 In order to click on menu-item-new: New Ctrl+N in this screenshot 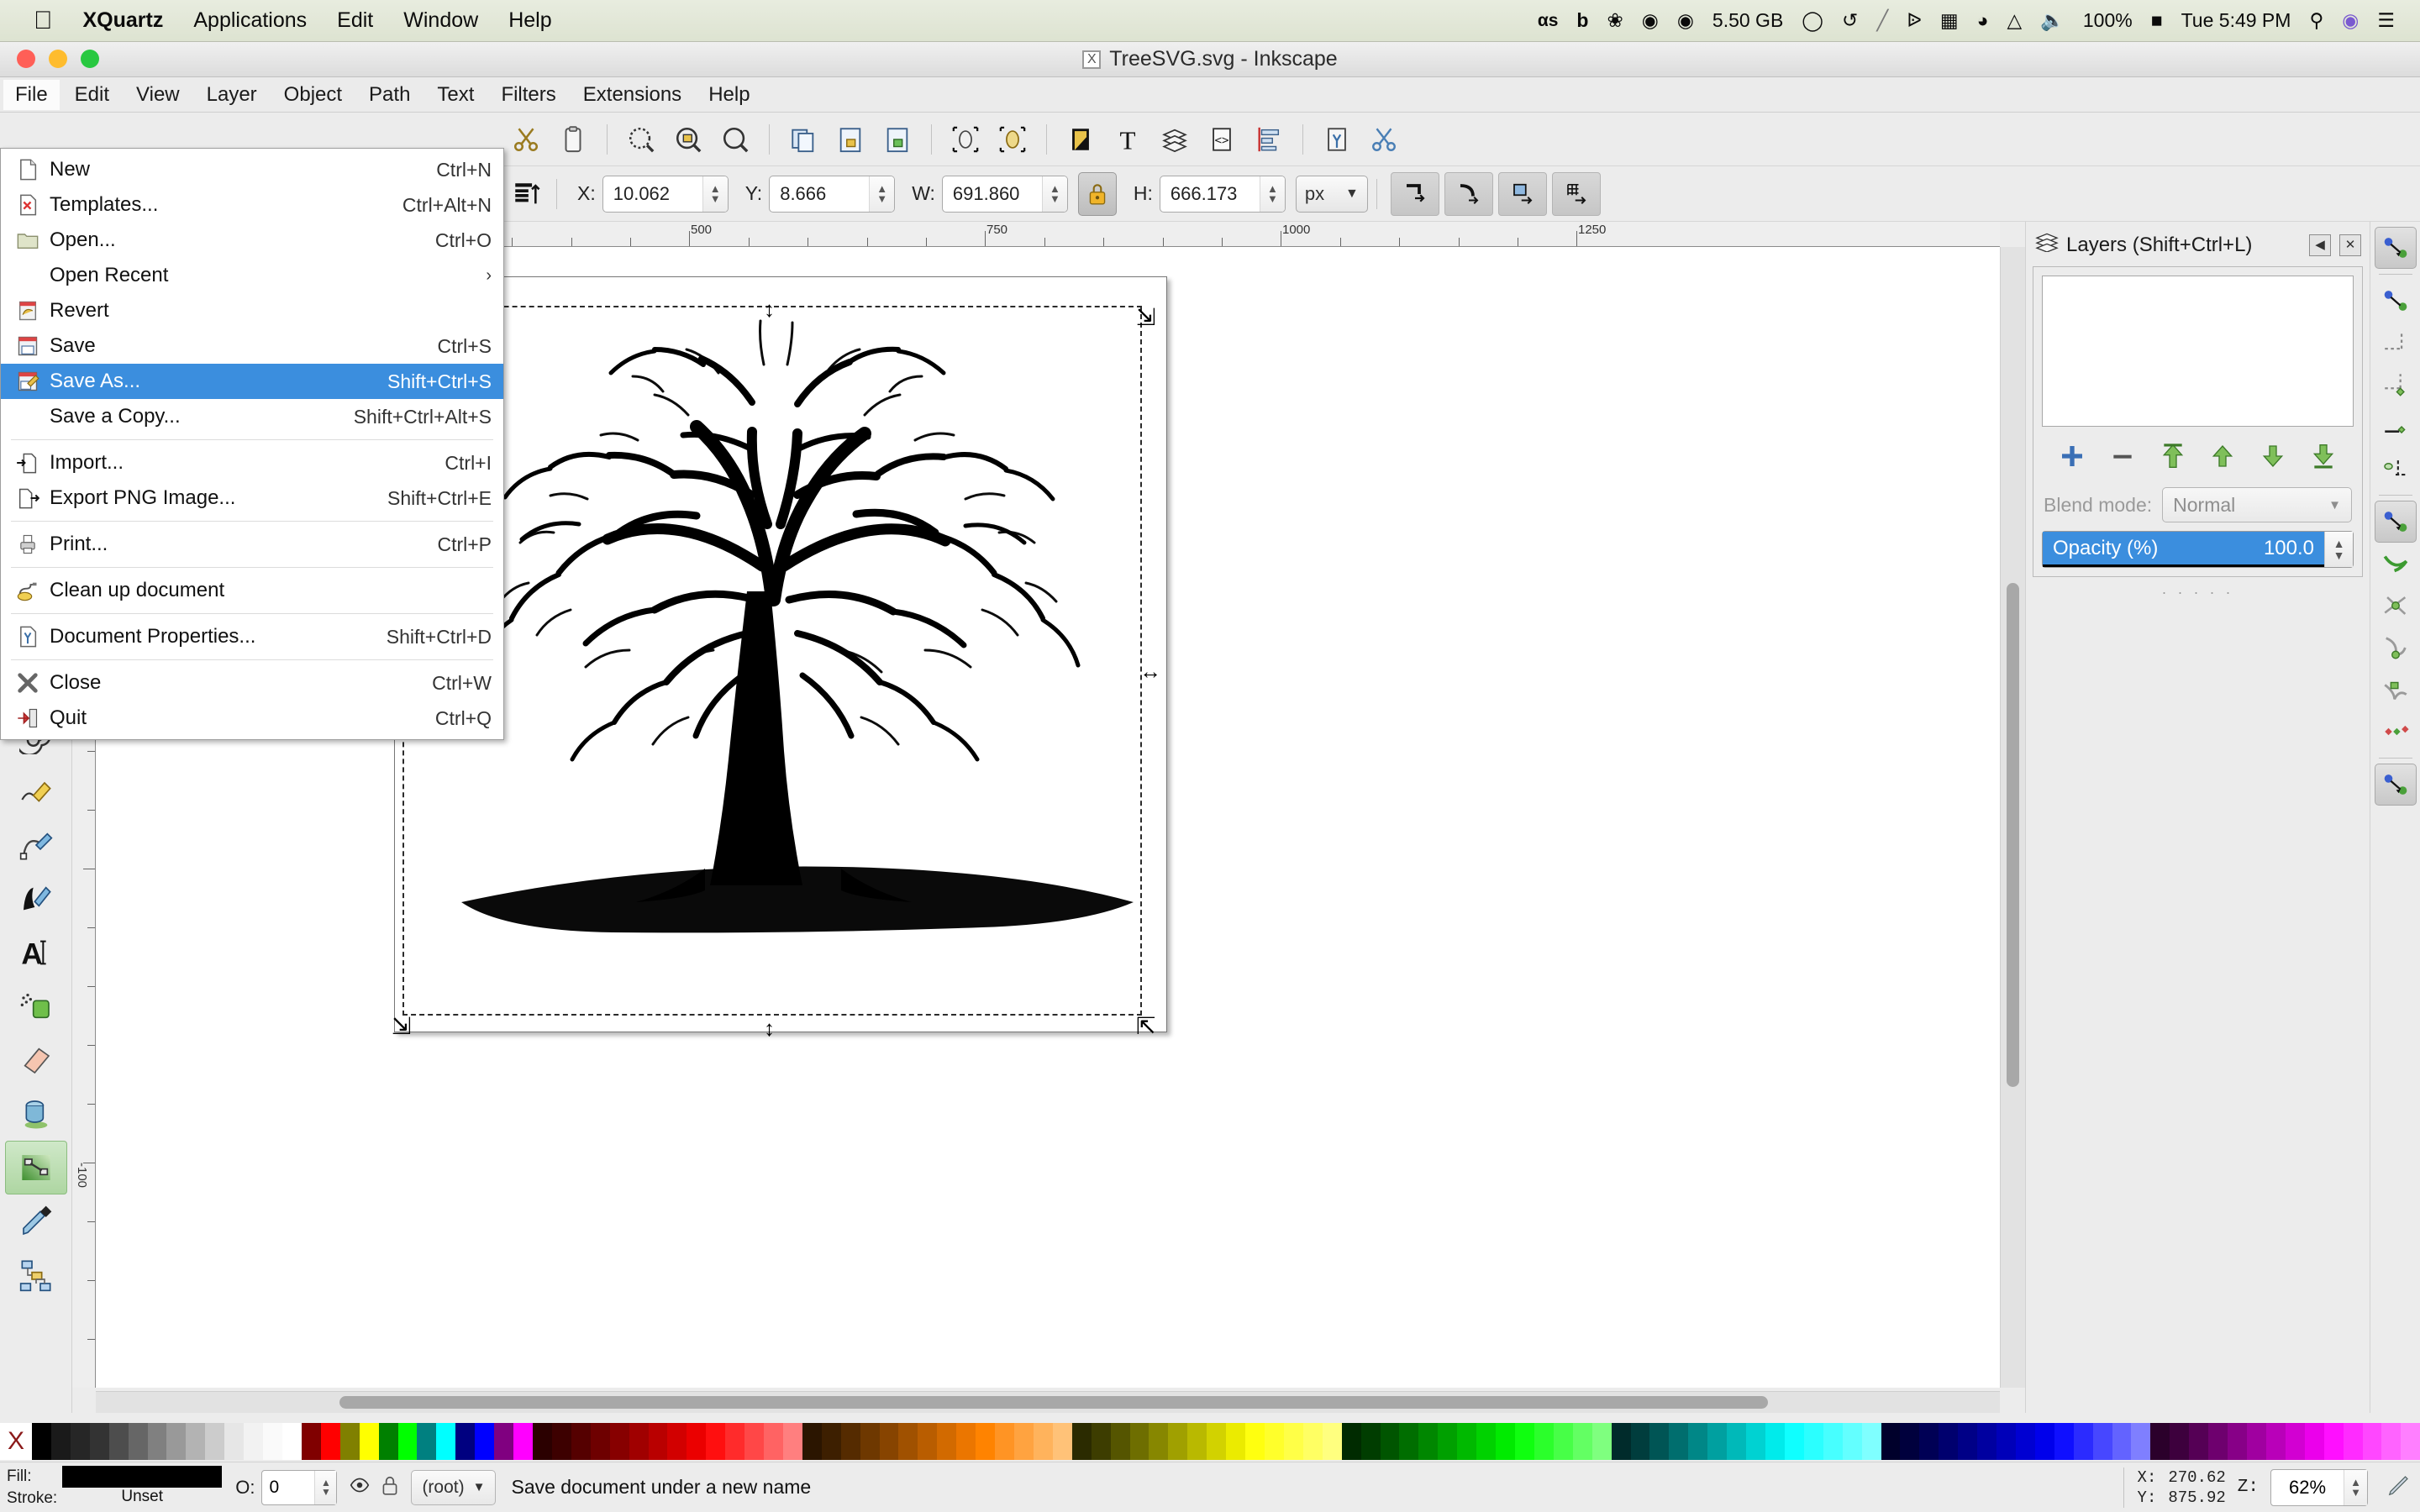, I will do `click(252, 169)`.